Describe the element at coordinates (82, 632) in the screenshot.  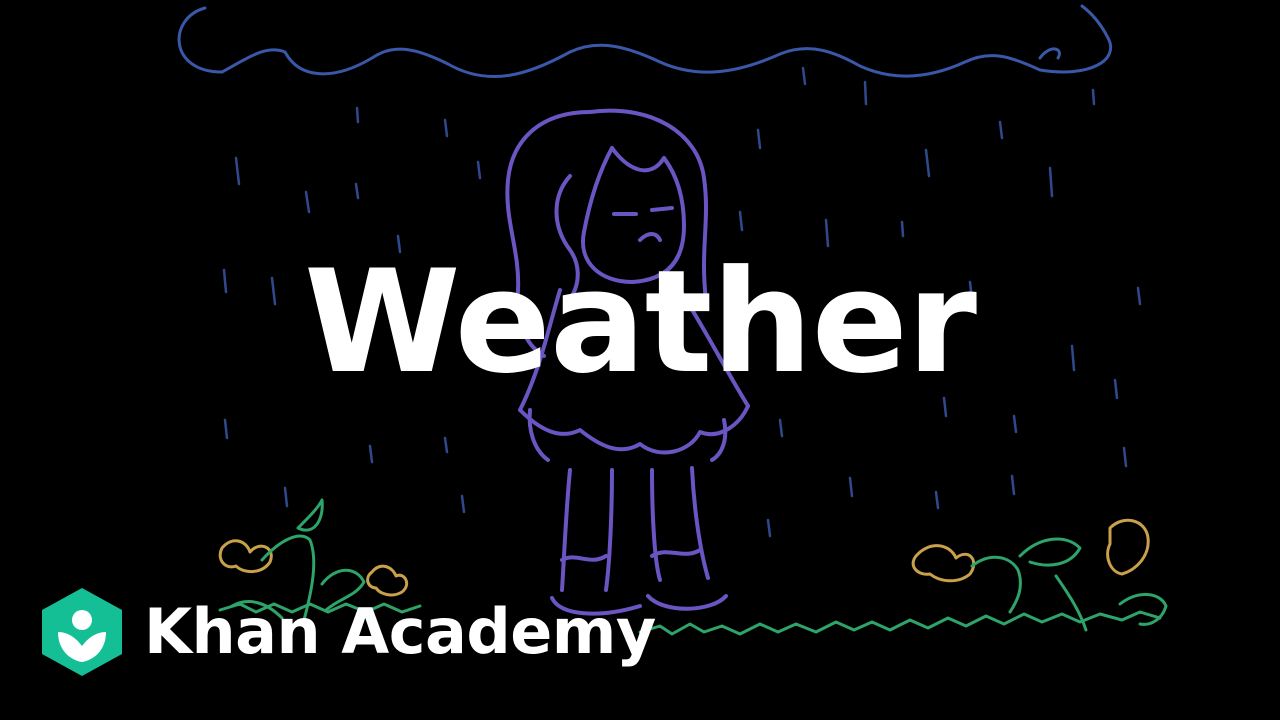
I see `khan-academy-logo-icon` at that location.